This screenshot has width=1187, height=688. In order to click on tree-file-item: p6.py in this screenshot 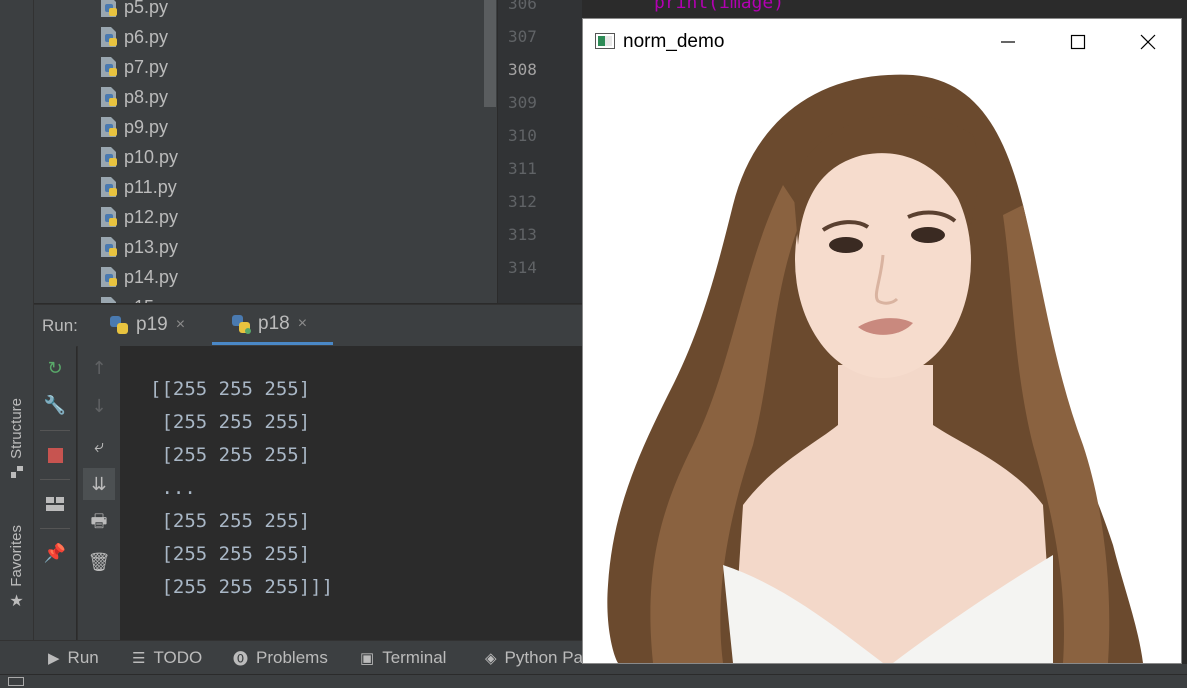, I will do `click(133, 37)`.